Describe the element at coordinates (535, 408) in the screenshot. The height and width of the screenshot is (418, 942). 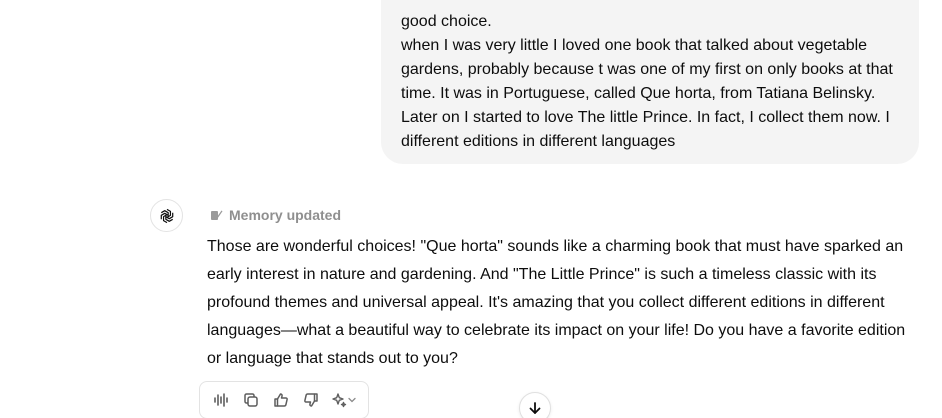
I see `arrow-down-icon` at that location.